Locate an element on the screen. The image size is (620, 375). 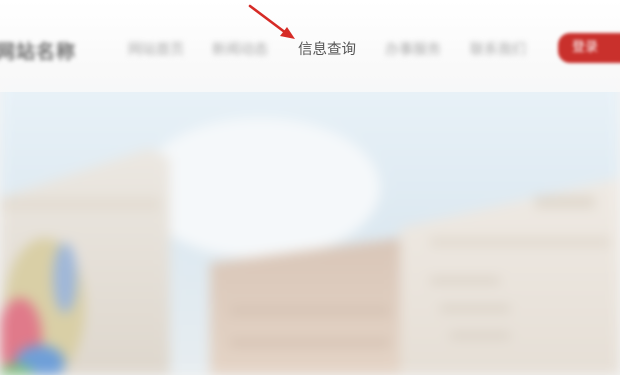
nav-item-4: 办事服务 is located at coordinates (413, 50).